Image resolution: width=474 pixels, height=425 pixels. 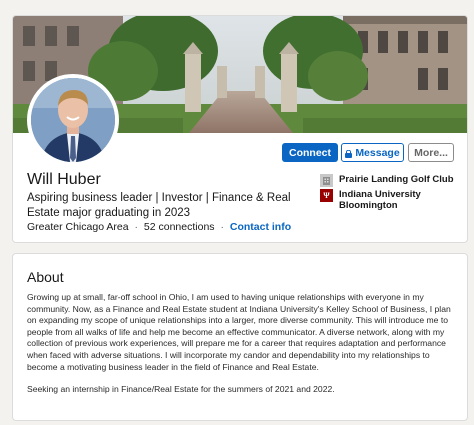 What do you see at coordinates (179, 227) in the screenshot?
I see `connections-count: 52 connections` at bounding box center [179, 227].